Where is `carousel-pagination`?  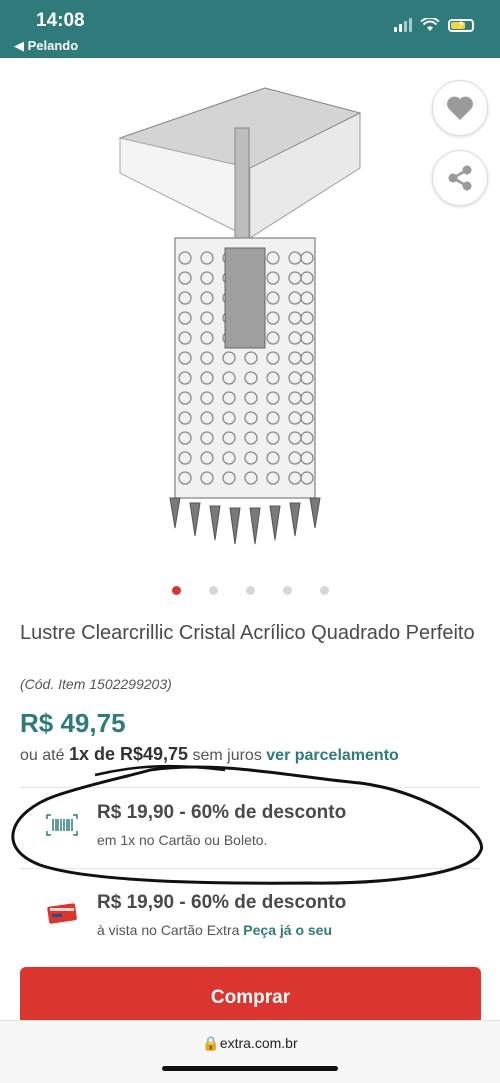
carousel-pagination is located at coordinates (250, 590).